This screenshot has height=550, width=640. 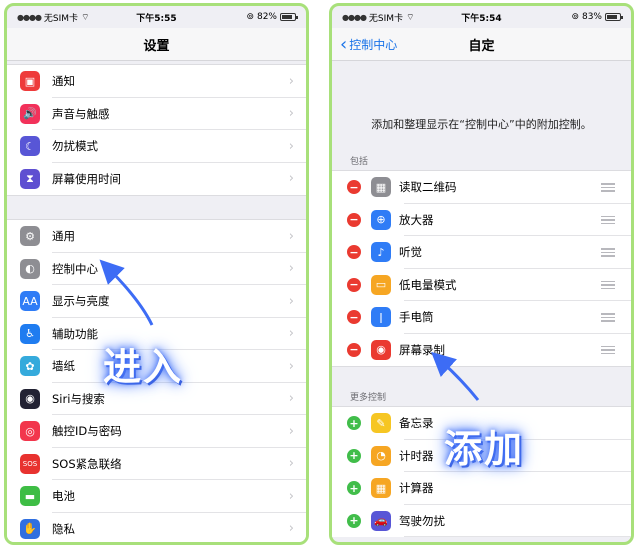 What do you see at coordinates (30, 398) in the screenshot?
I see `siri-icon: ◉` at bounding box center [30, 398].